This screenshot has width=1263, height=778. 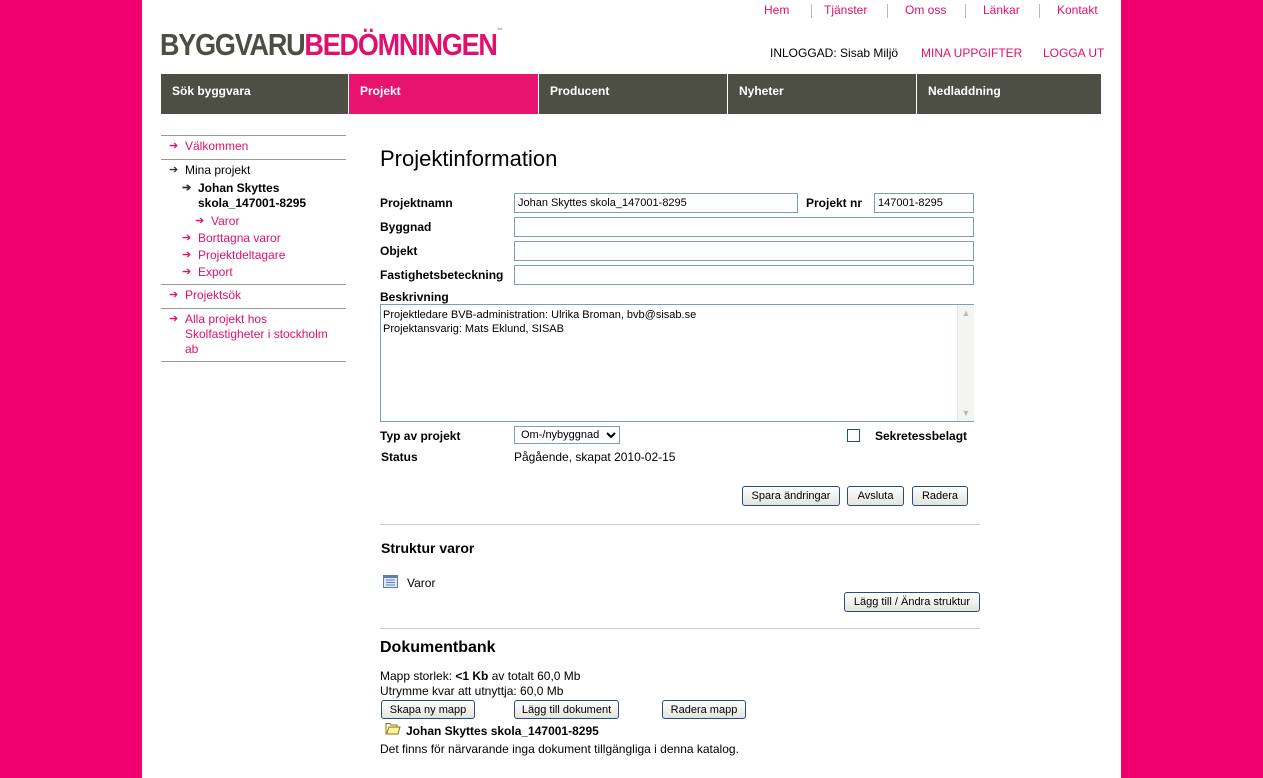 I want to click on page-title: Projektinformation, so click(x=469, y=158).